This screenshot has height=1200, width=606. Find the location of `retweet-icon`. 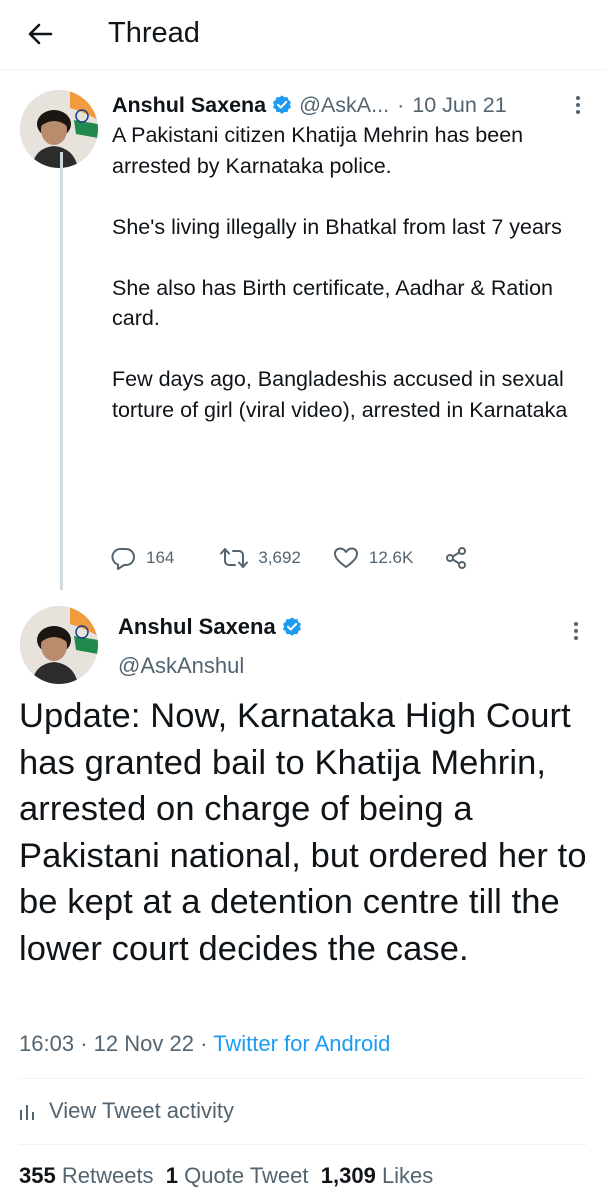

retweet-icon is located at coordinates (234, 558).